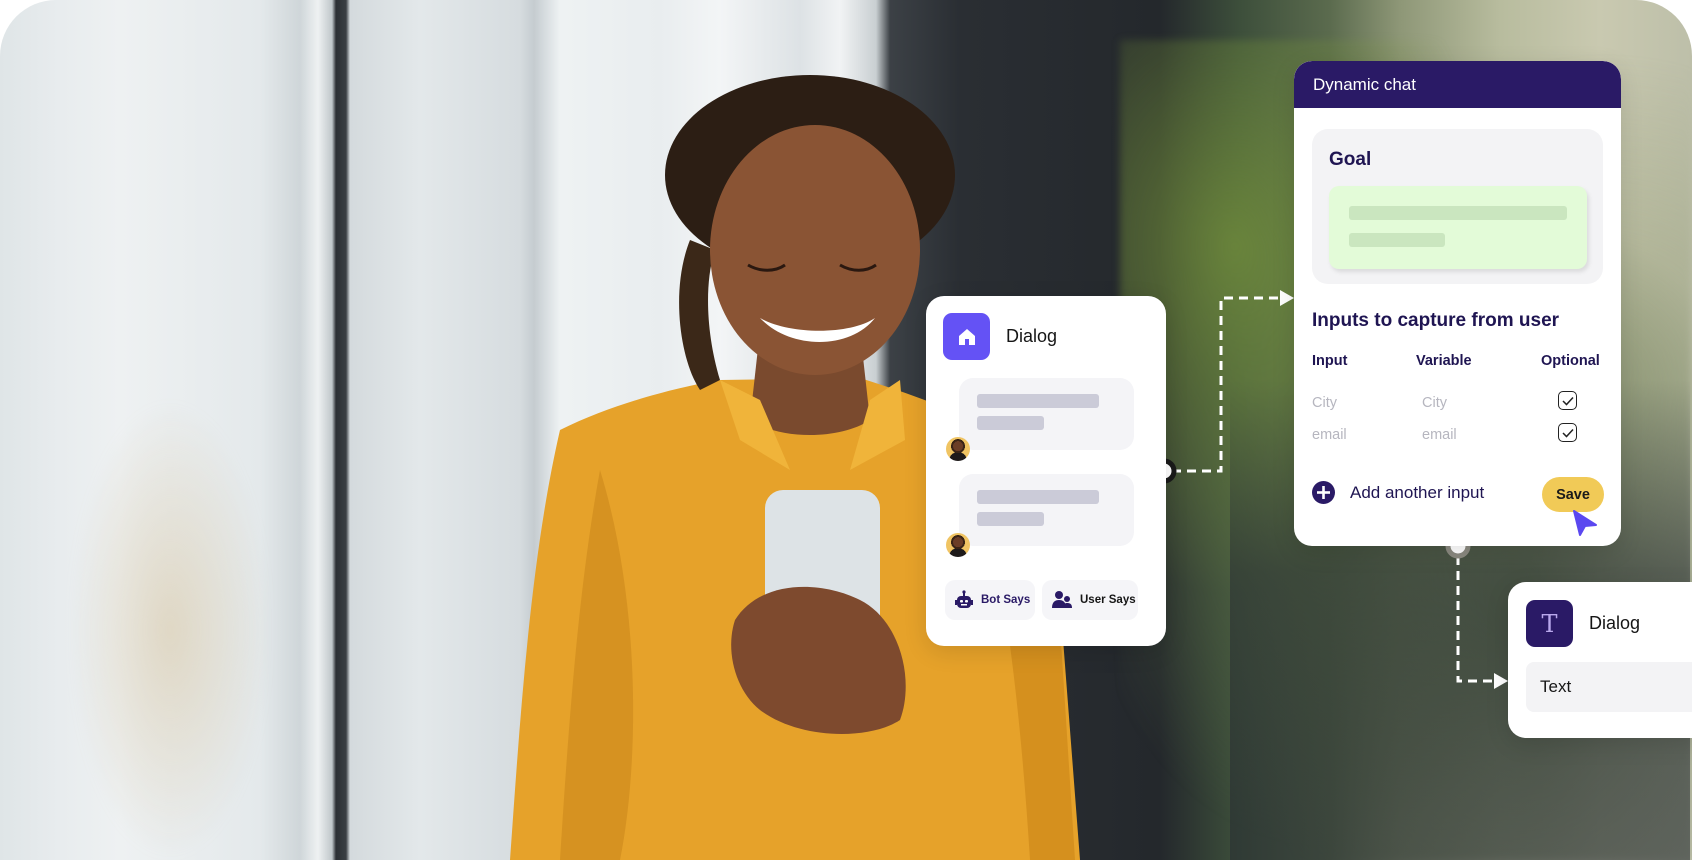 This screenshot has height=860, width=1692. I want to click on goal-text-area, so click(1458, 227).